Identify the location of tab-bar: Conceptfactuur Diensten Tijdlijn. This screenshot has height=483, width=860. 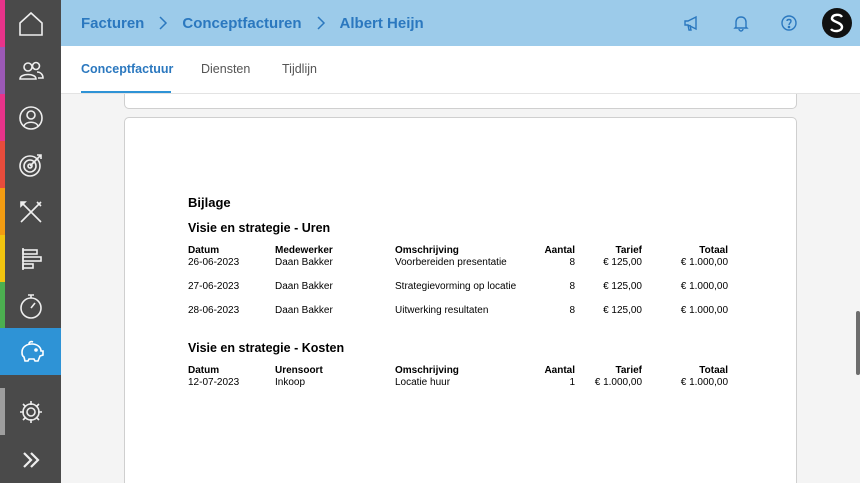
(460, 70).